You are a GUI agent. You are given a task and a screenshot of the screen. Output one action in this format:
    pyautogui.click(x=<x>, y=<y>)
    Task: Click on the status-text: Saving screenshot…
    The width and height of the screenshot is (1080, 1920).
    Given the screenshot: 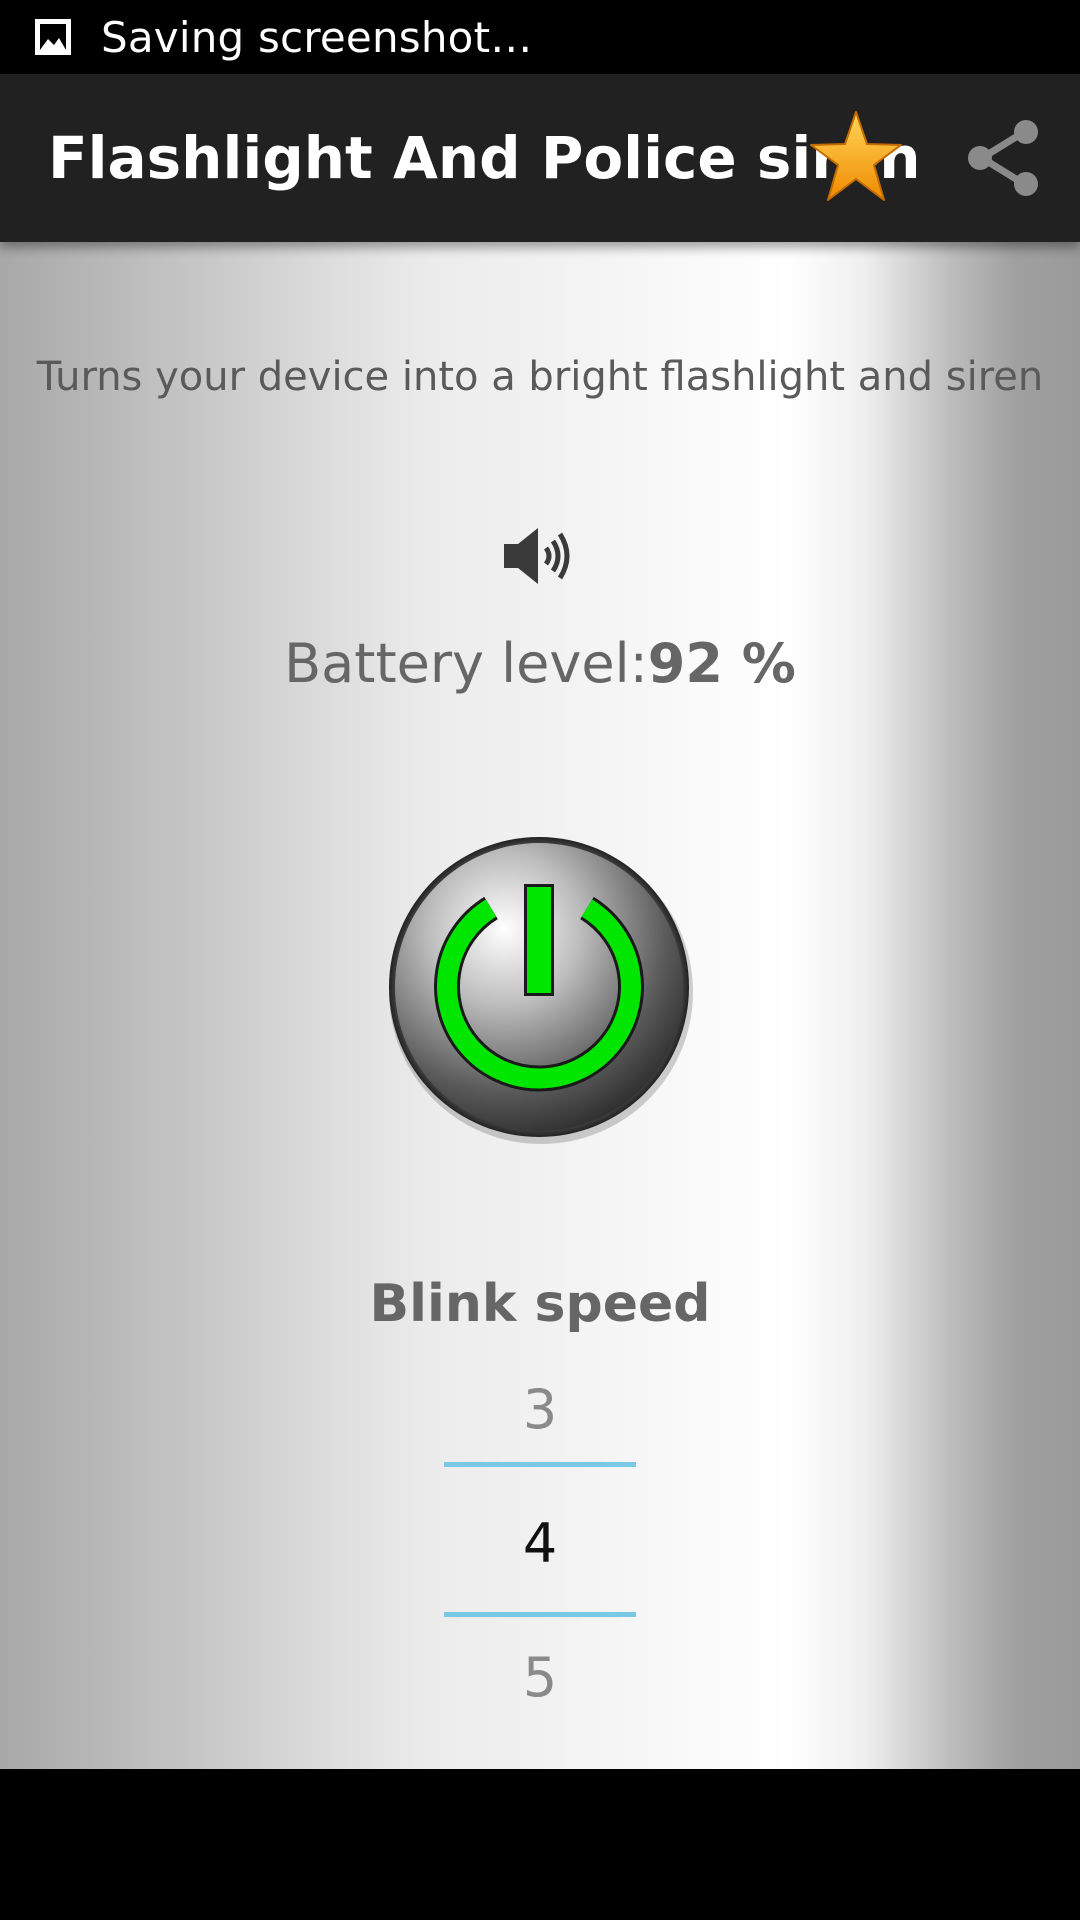 What is the action you would take?
    pyautogui.click(x=317, y=37)
    